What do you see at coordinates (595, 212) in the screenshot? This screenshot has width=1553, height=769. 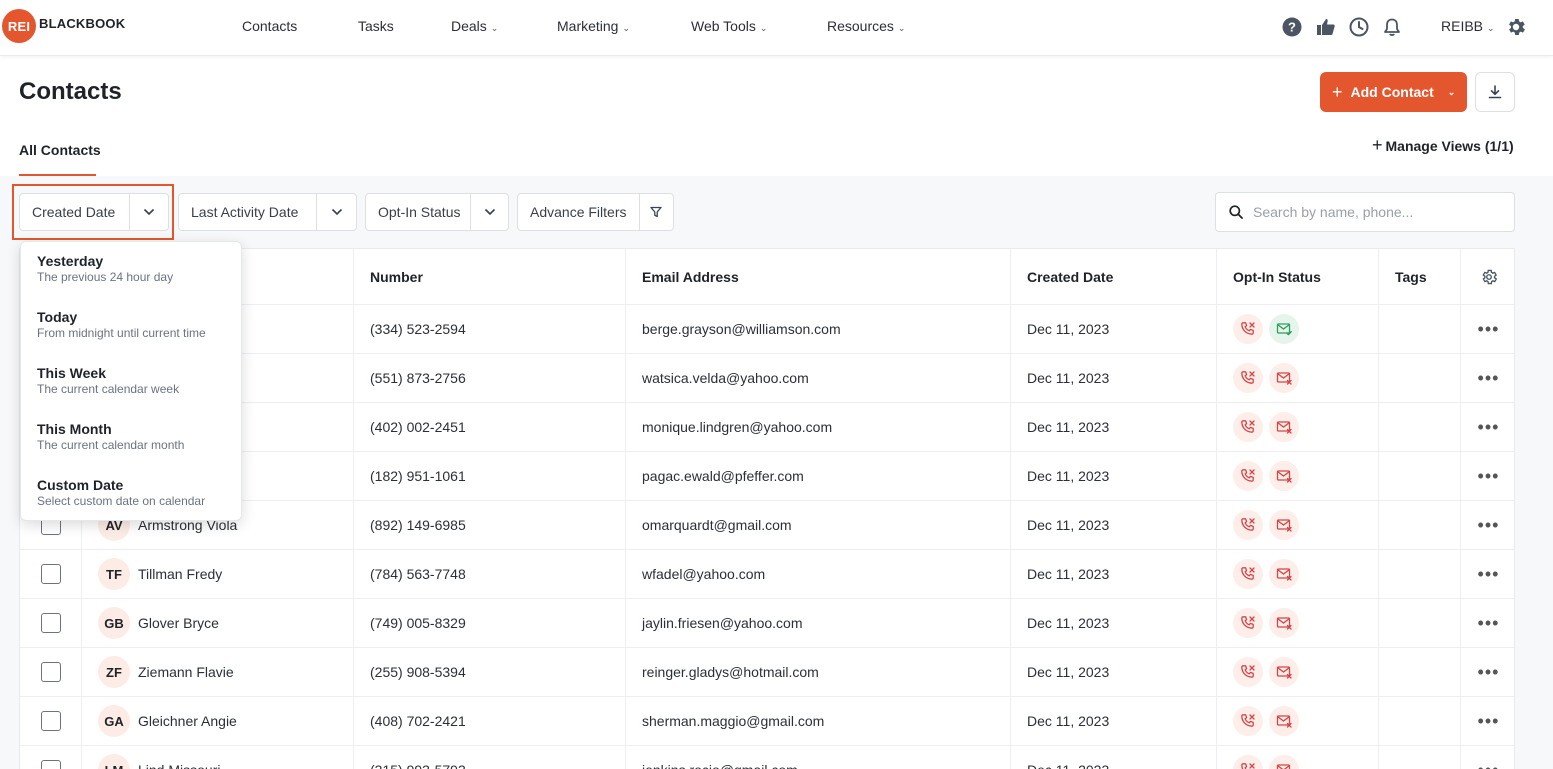 I see `advance-filters-button: Advance Filters` at bounding box center [595, 212].